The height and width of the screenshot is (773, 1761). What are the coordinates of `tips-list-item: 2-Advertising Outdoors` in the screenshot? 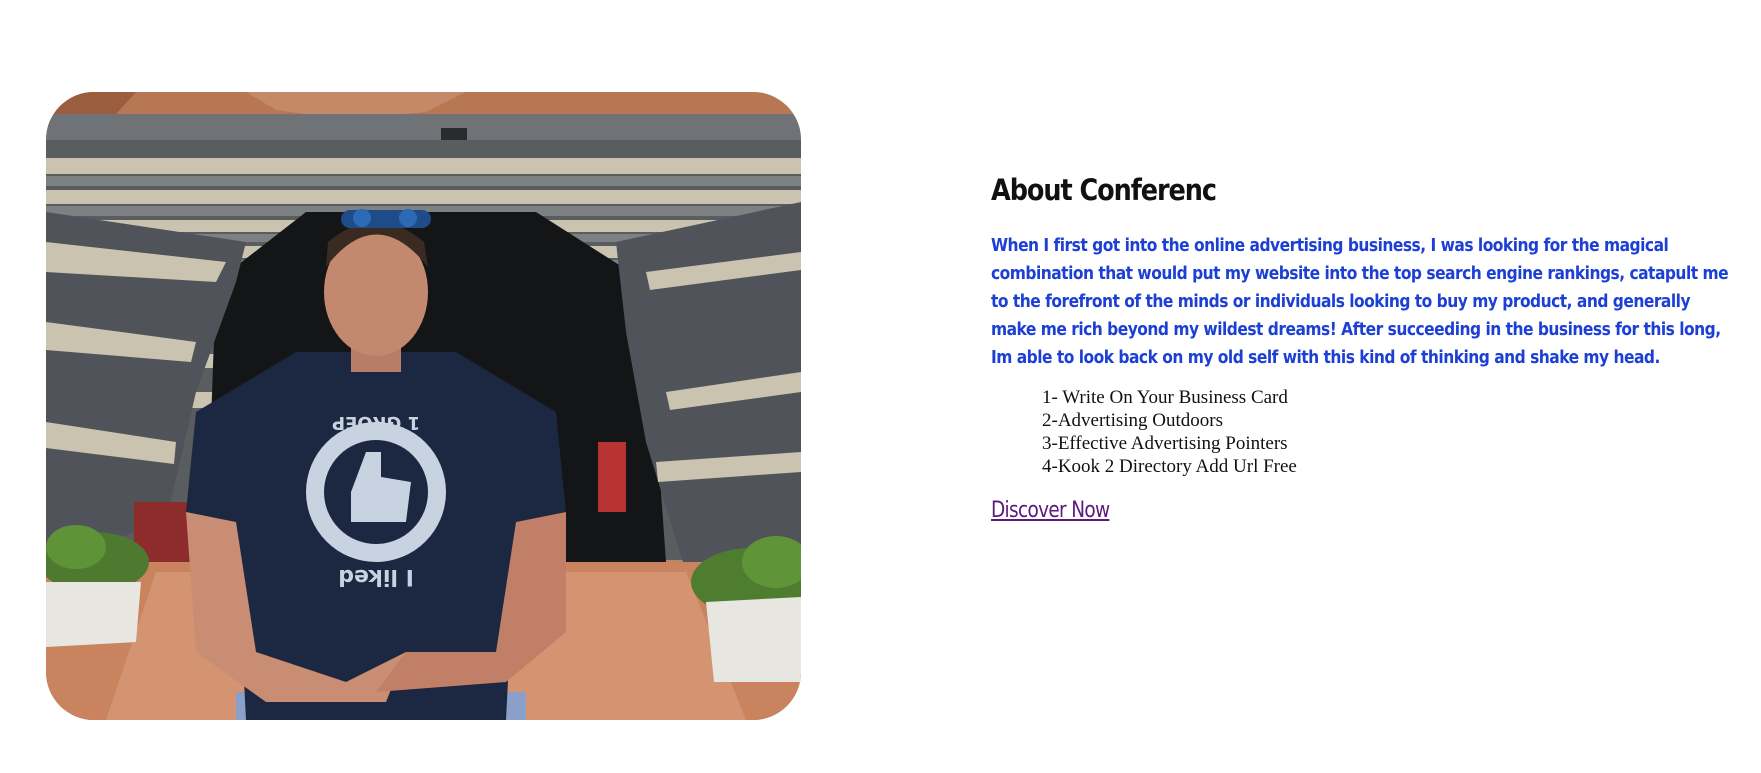 It's located at (1133, 420).